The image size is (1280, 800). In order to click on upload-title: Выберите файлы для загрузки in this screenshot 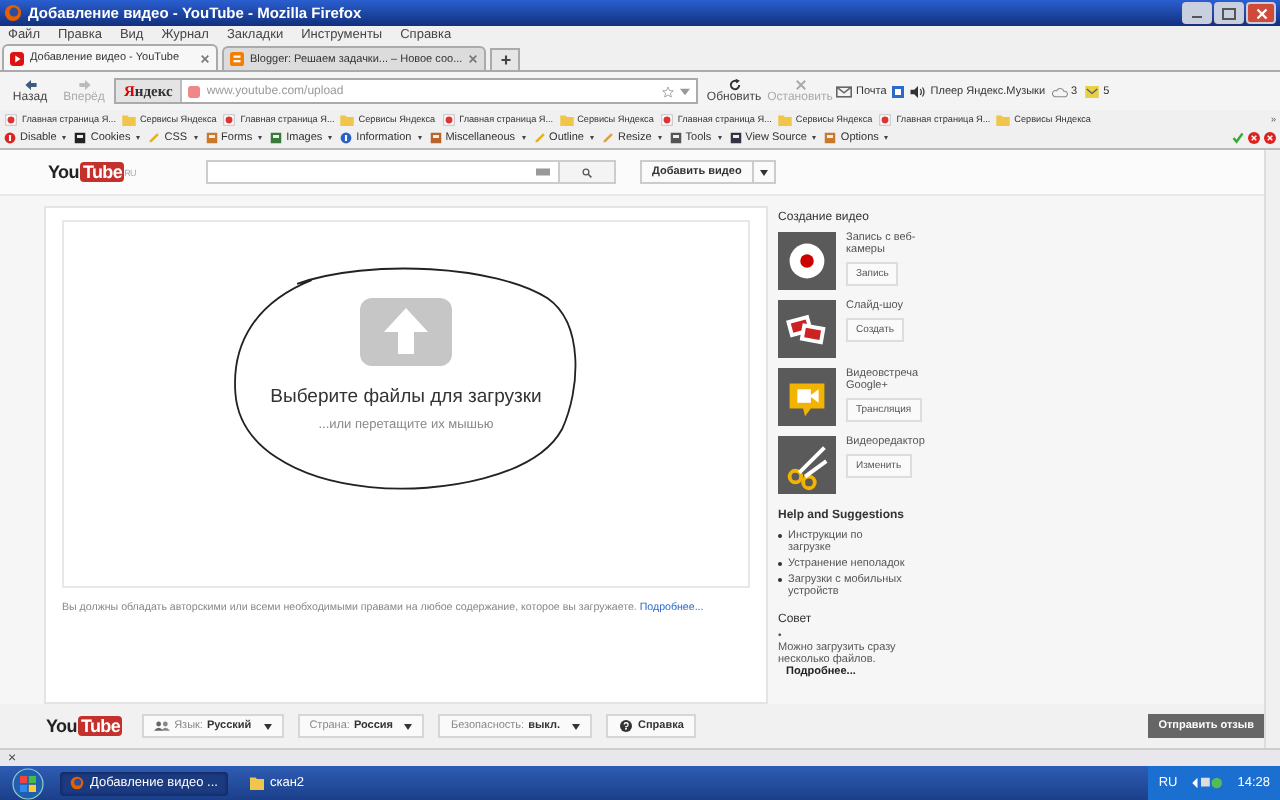, I will do `click(406, 397)`.